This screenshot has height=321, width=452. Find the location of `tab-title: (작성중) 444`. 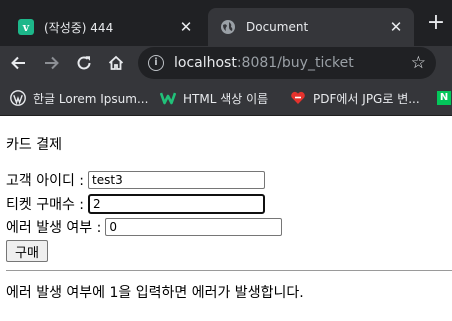

tab-title: (작성중) 444 is located at coordinates (79, 27).